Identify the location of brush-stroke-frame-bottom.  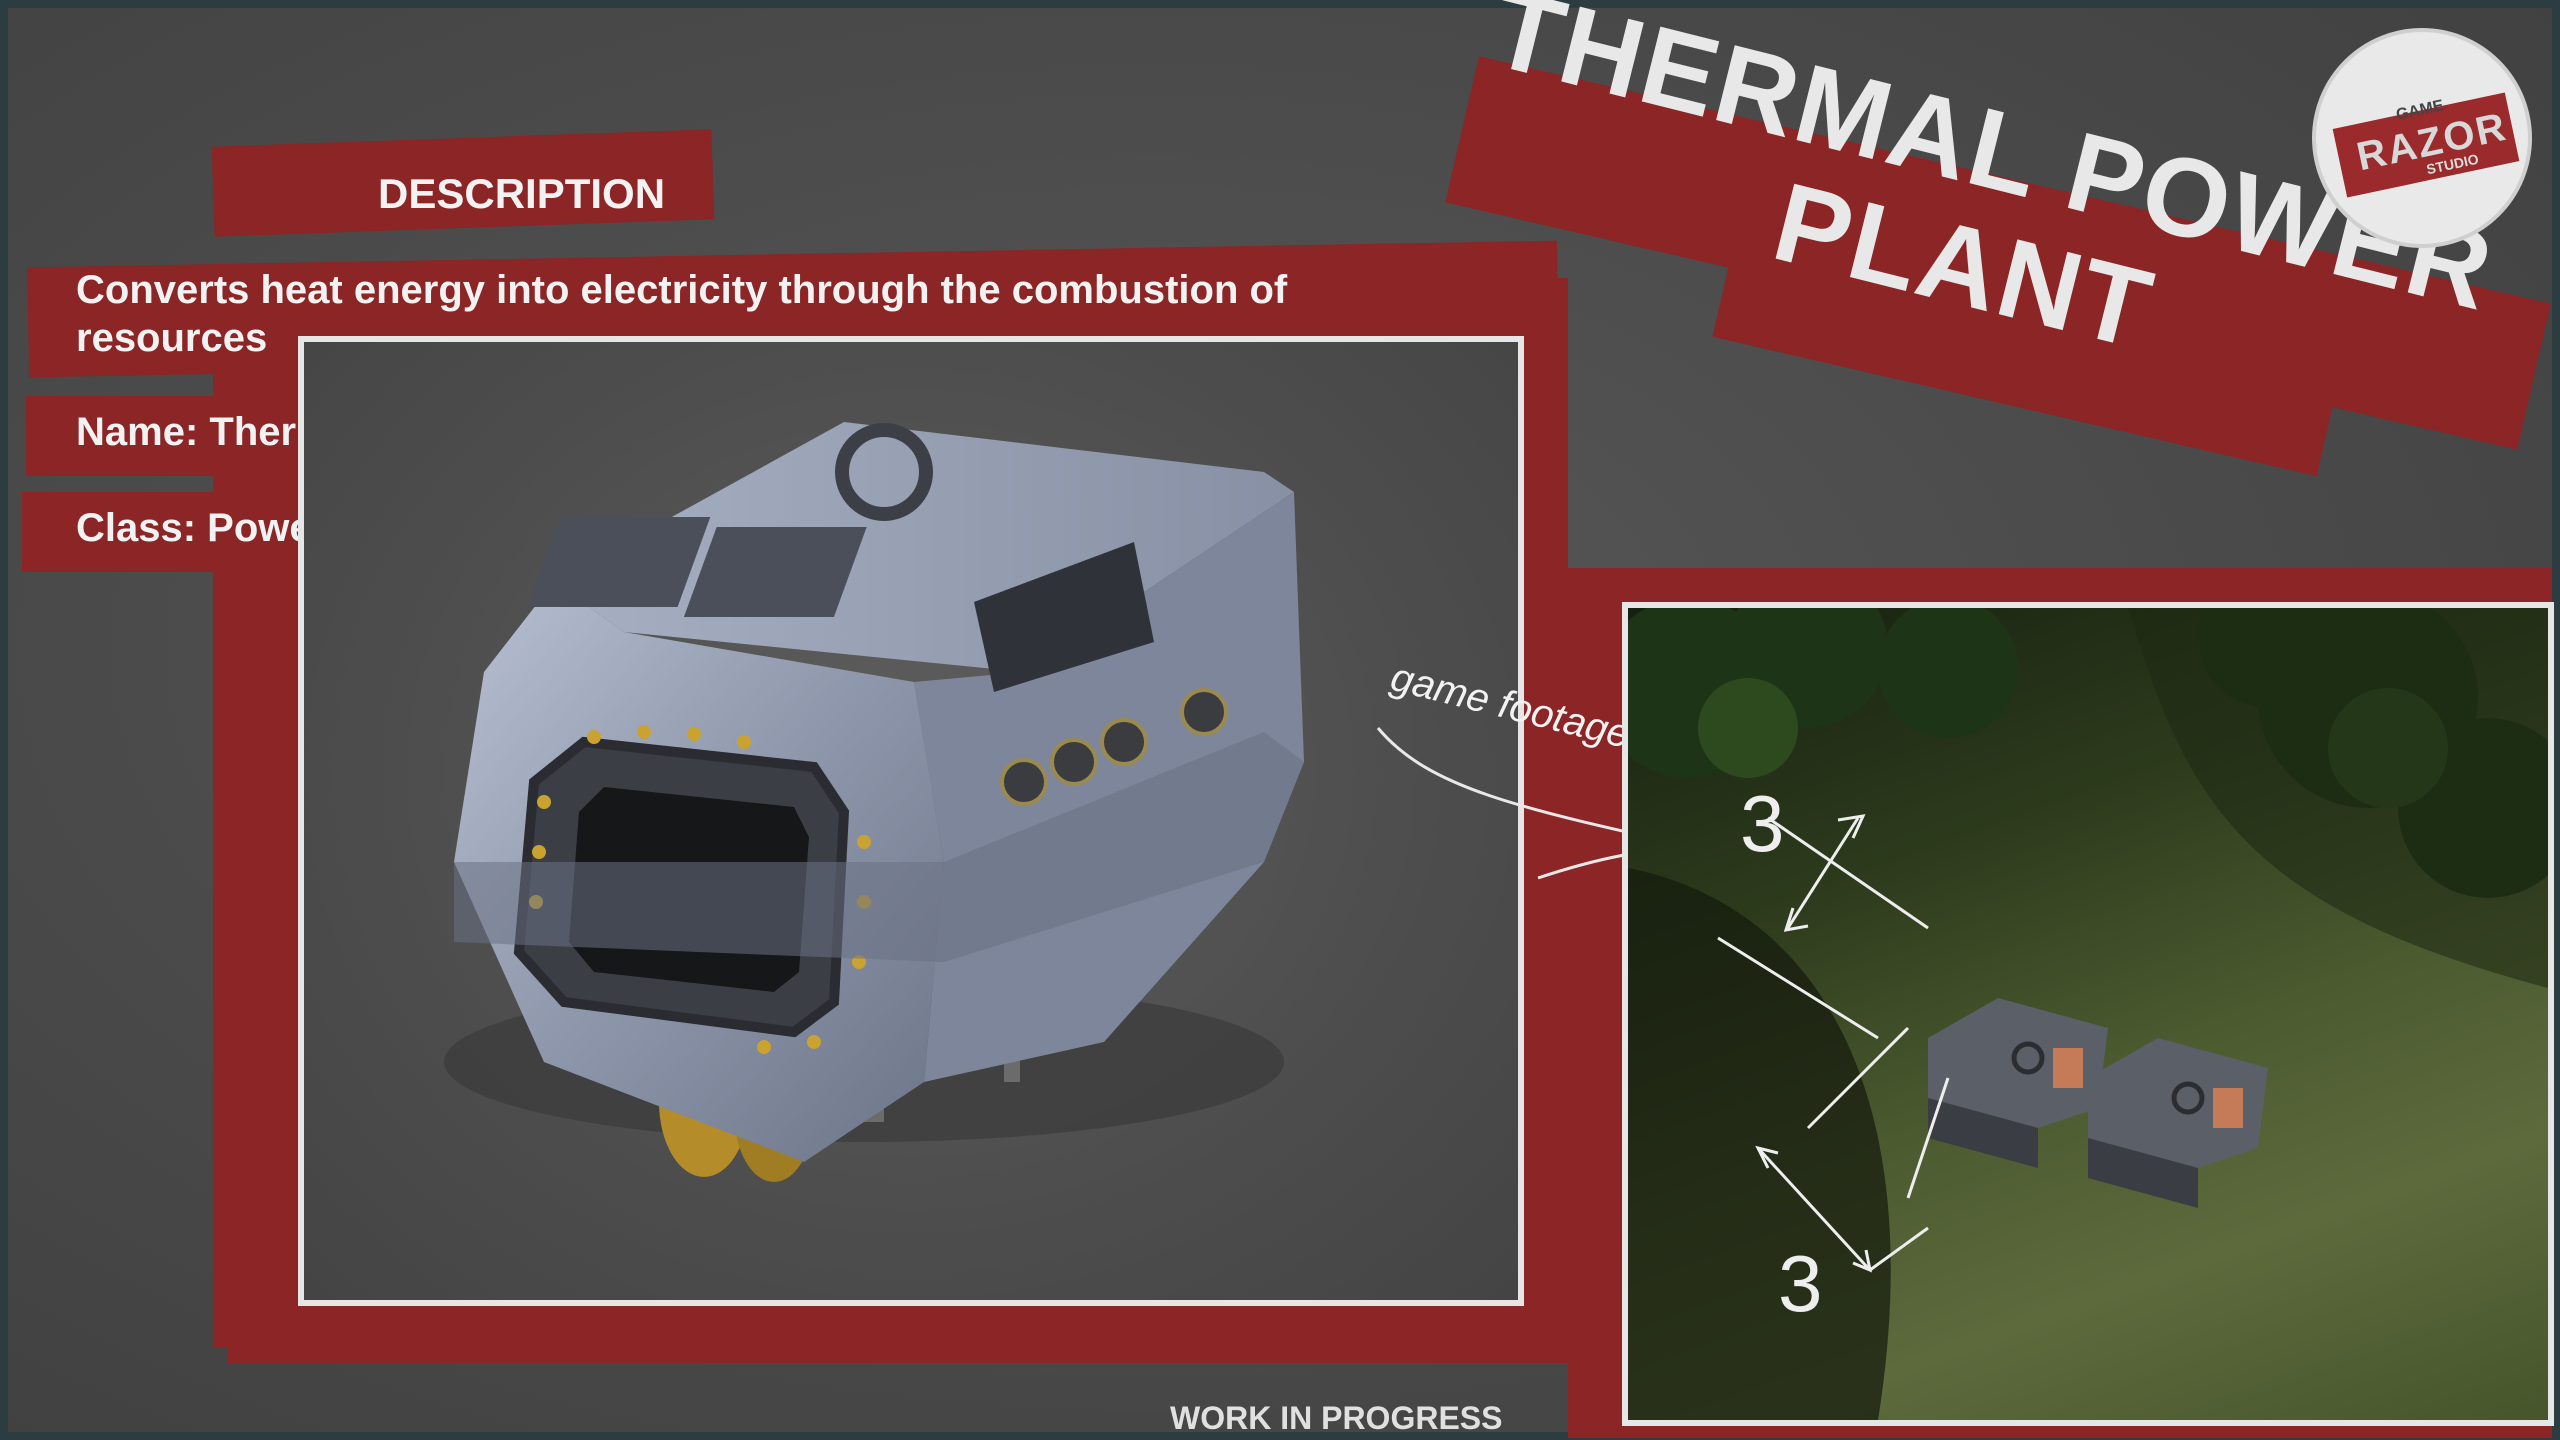
(898, 1333).